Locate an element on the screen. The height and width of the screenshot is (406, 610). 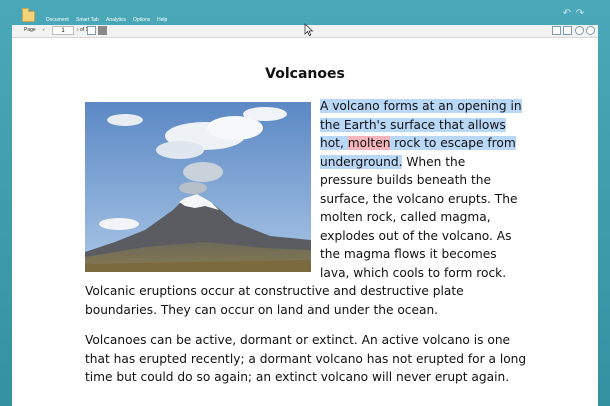
toolbar: Page ‹ 1 › of 1 is located at coordinates (305, 30).